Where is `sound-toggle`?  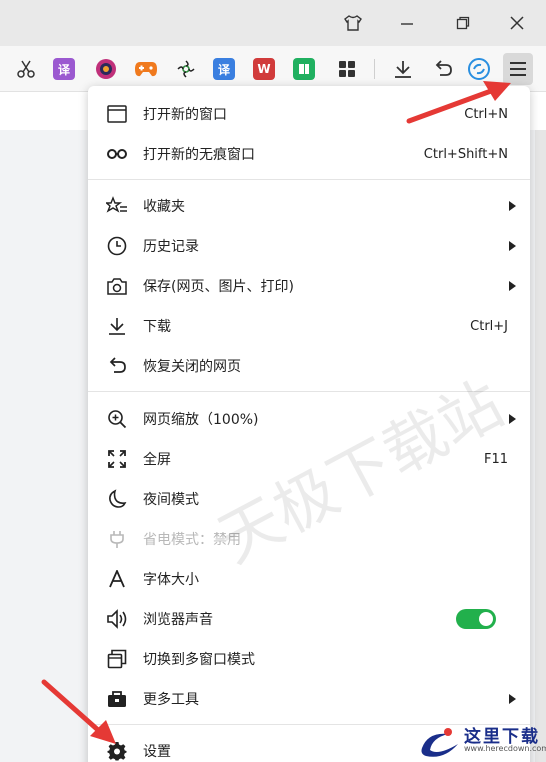
sound-toggle is located at coordinates (476, 619).